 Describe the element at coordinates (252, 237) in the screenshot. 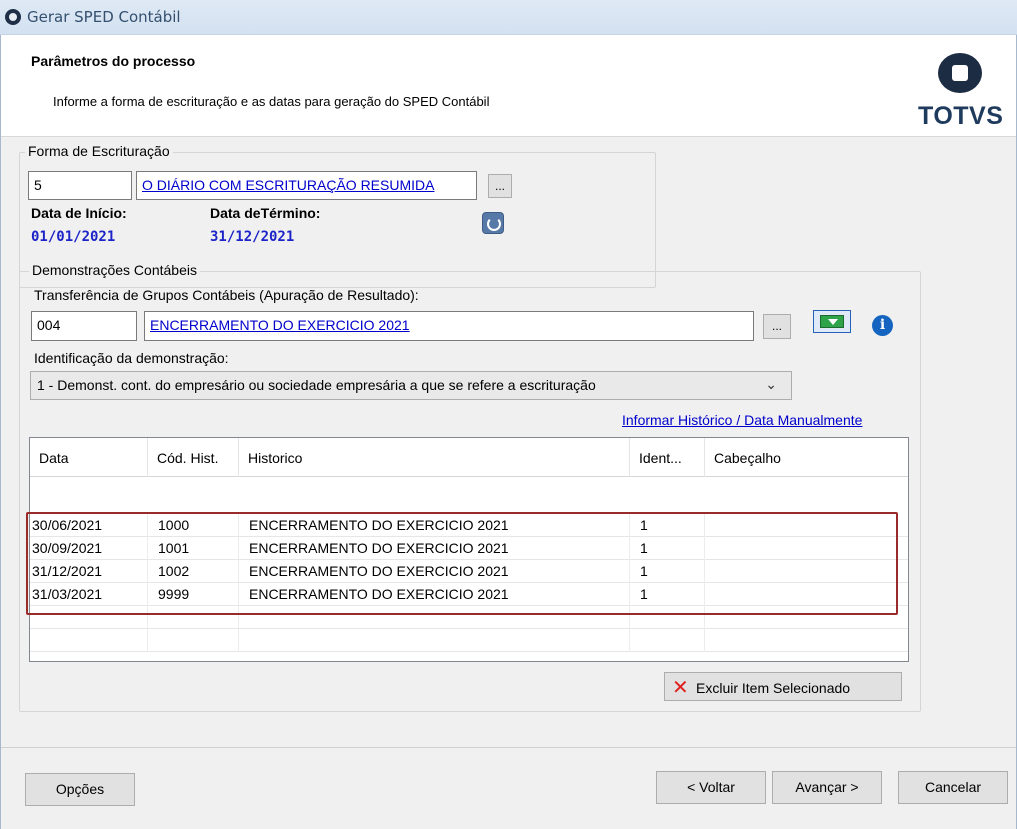

I see `end-date-value: 31/12/2021` at that location.